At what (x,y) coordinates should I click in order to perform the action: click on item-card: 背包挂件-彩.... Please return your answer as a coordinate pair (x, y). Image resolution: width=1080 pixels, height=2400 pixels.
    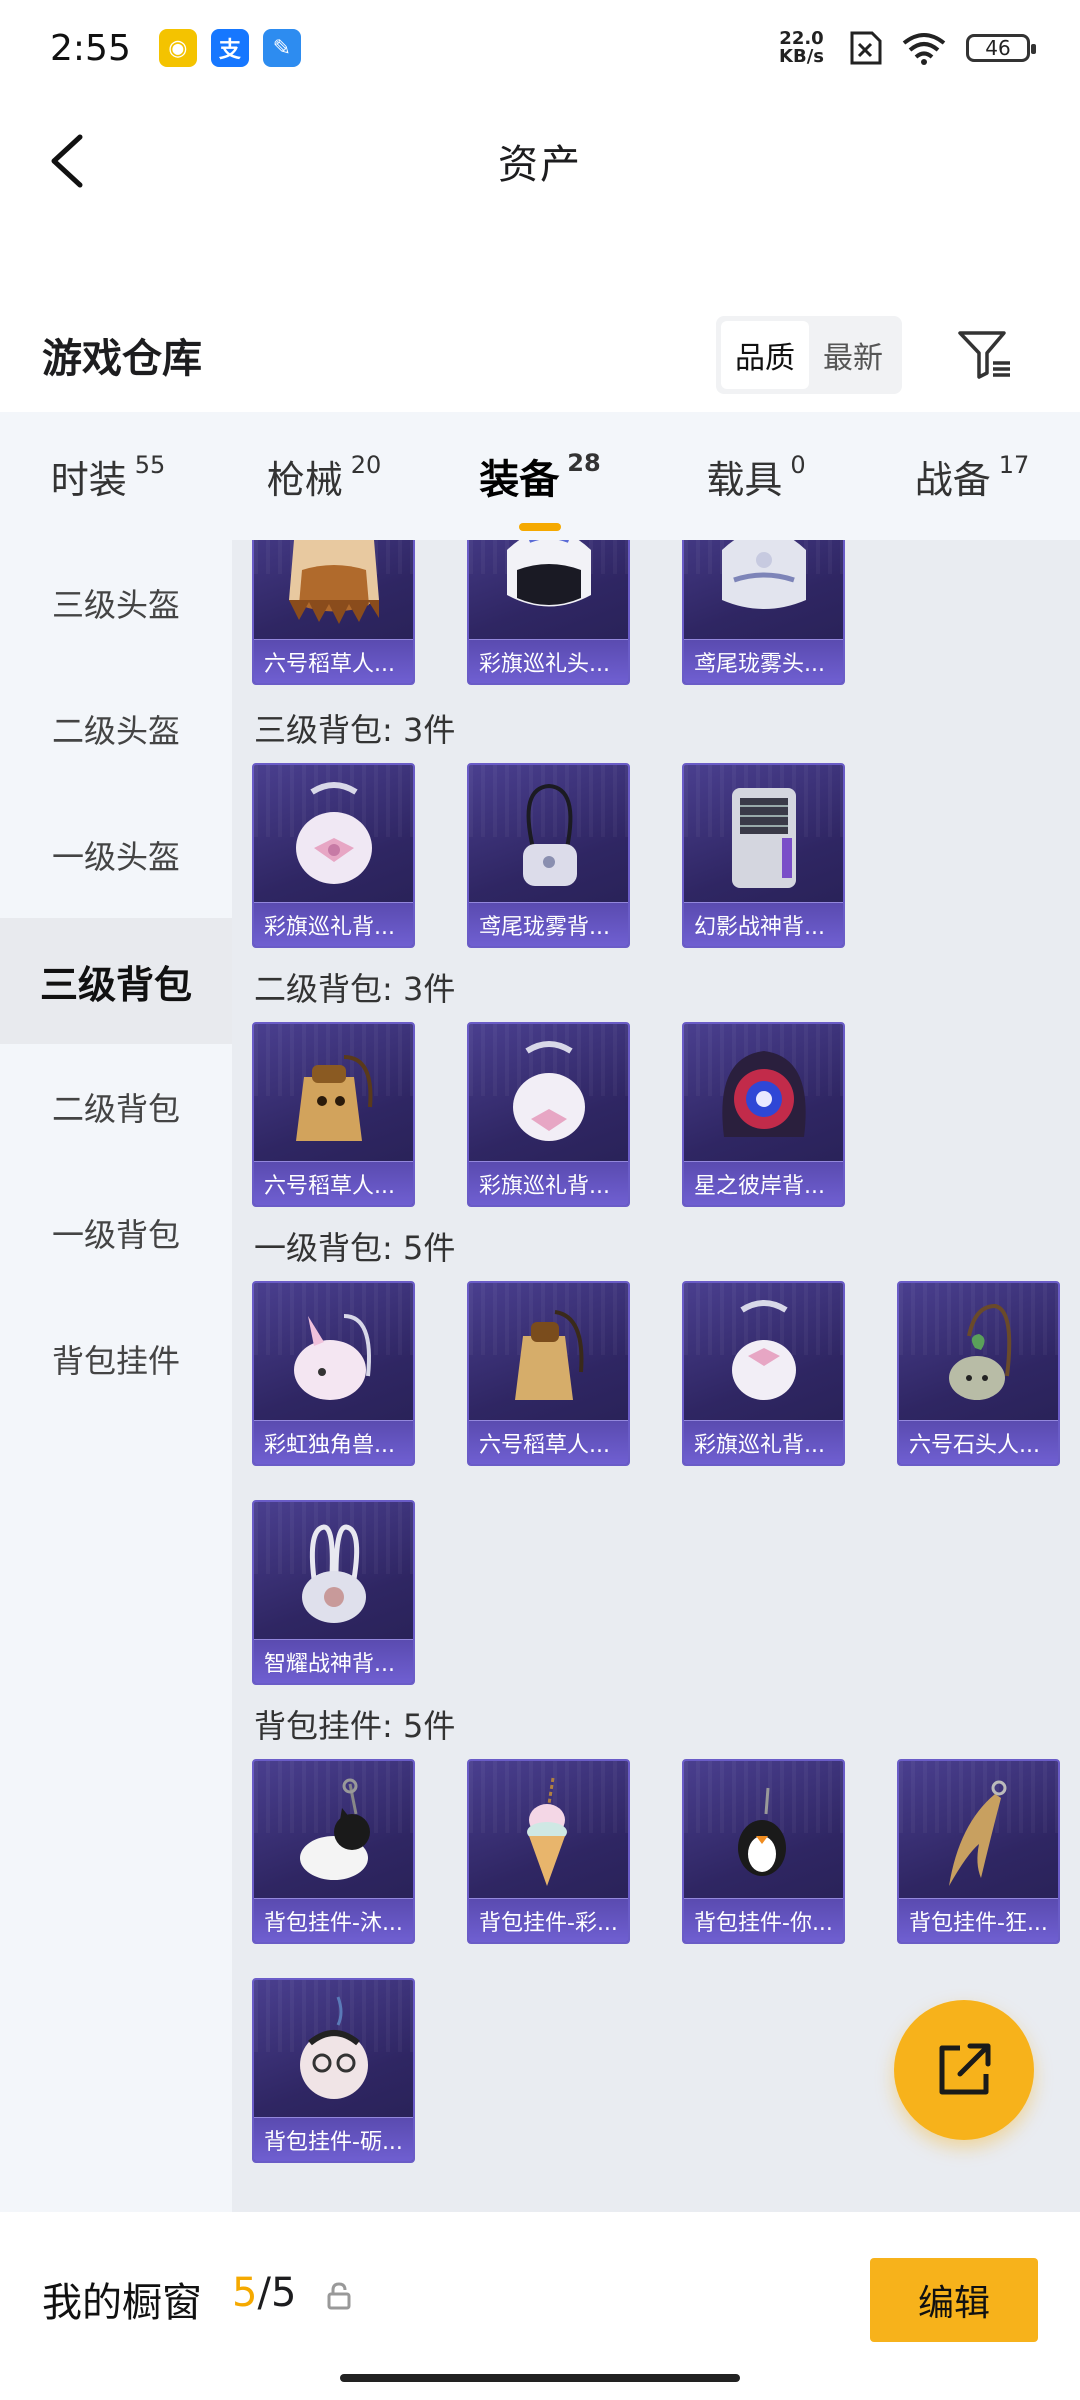
    Looking at the image, I should click on (548, 1851).